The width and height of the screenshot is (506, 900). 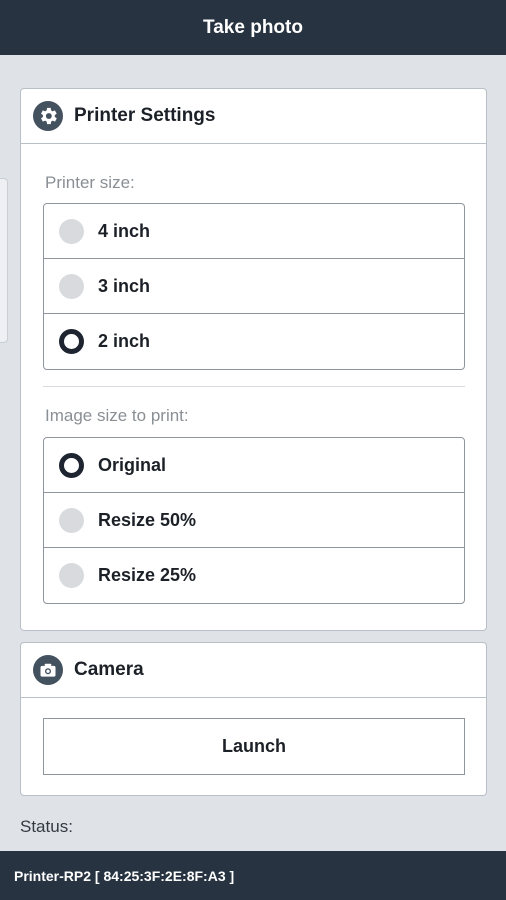 What do you see at coordinates (46, 826) in the screenshot?
I see `status-label: Status:` at bounding box center [46, 826].